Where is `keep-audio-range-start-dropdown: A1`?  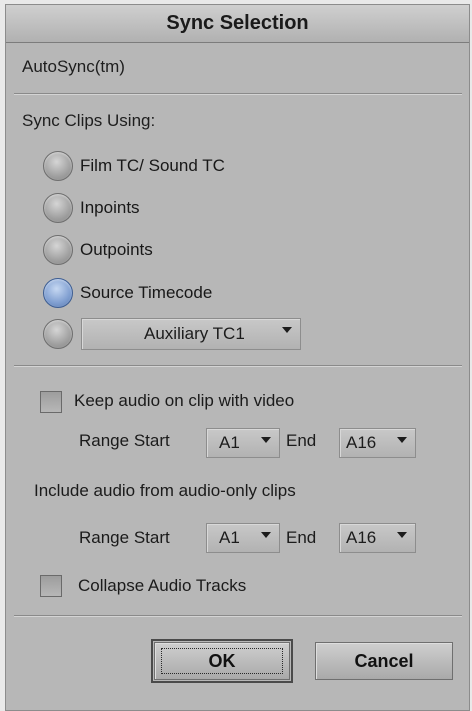 keep-audio-range-start-dropdown: A1 is located at coordinates (243, 443).